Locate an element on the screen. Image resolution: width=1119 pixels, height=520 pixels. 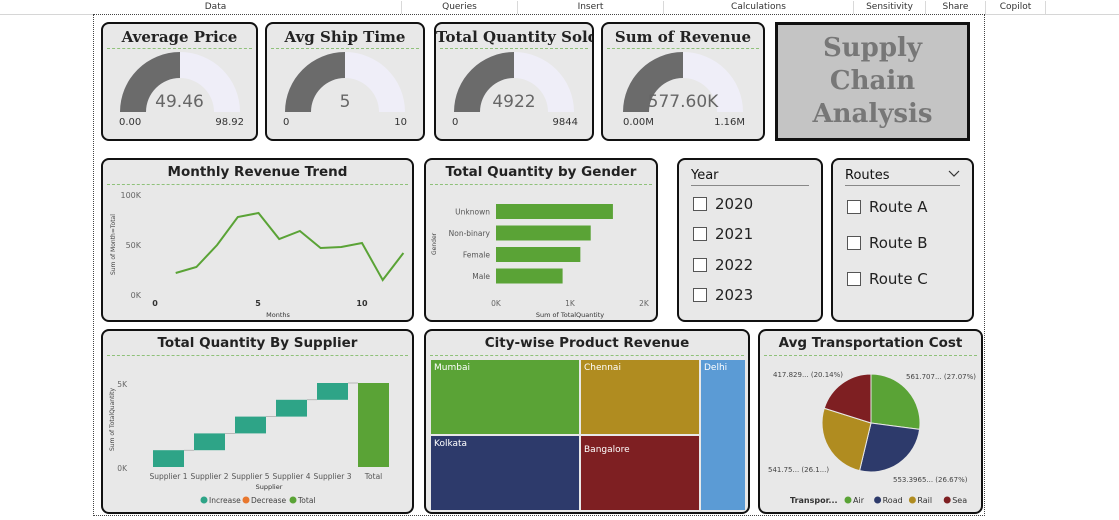
treemap-tile-bangalore: Bangalore is located at coordinates (640, 473).